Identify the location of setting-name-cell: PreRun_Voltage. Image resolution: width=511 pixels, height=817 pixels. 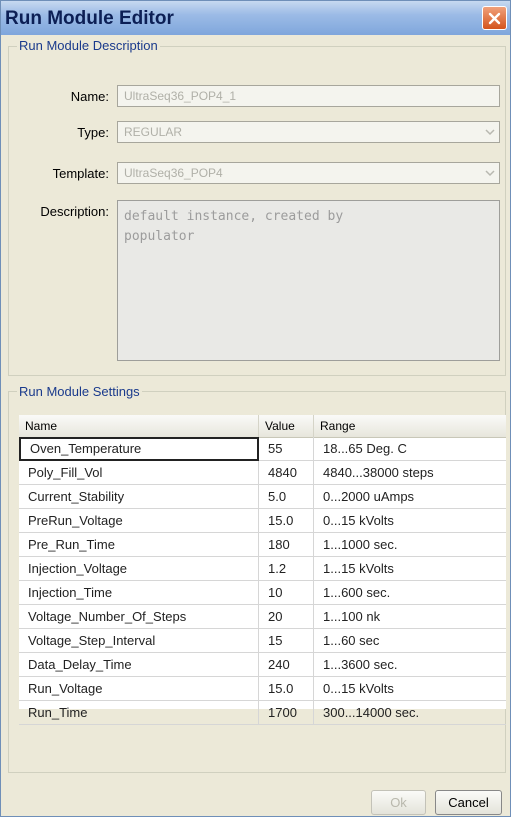
(139, 520).